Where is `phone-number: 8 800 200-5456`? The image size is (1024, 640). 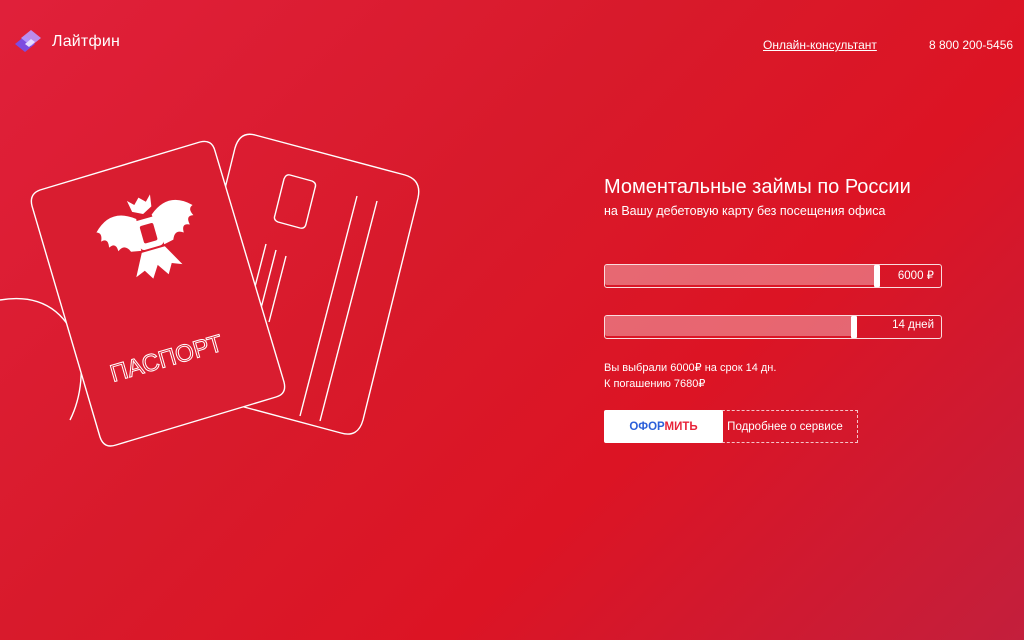 phone-number: 8 800 200-5456 is located at coordinates (971, 45).